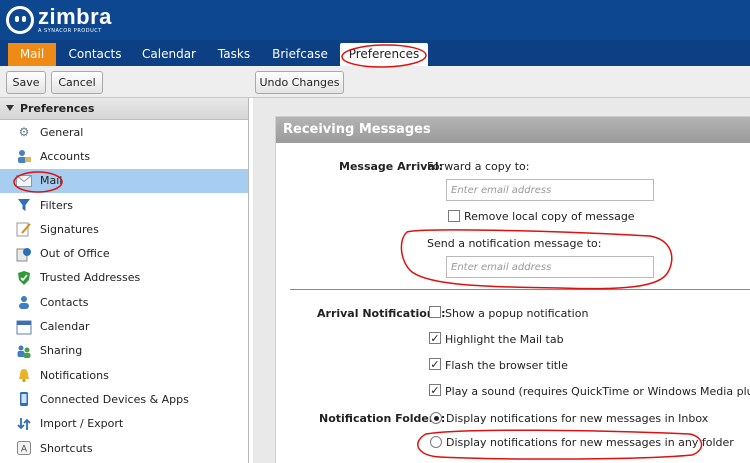 The width and height of the screenshot is (750, 463). I want to click on highlight-mail-tab-checkbox, so click(435, 338).